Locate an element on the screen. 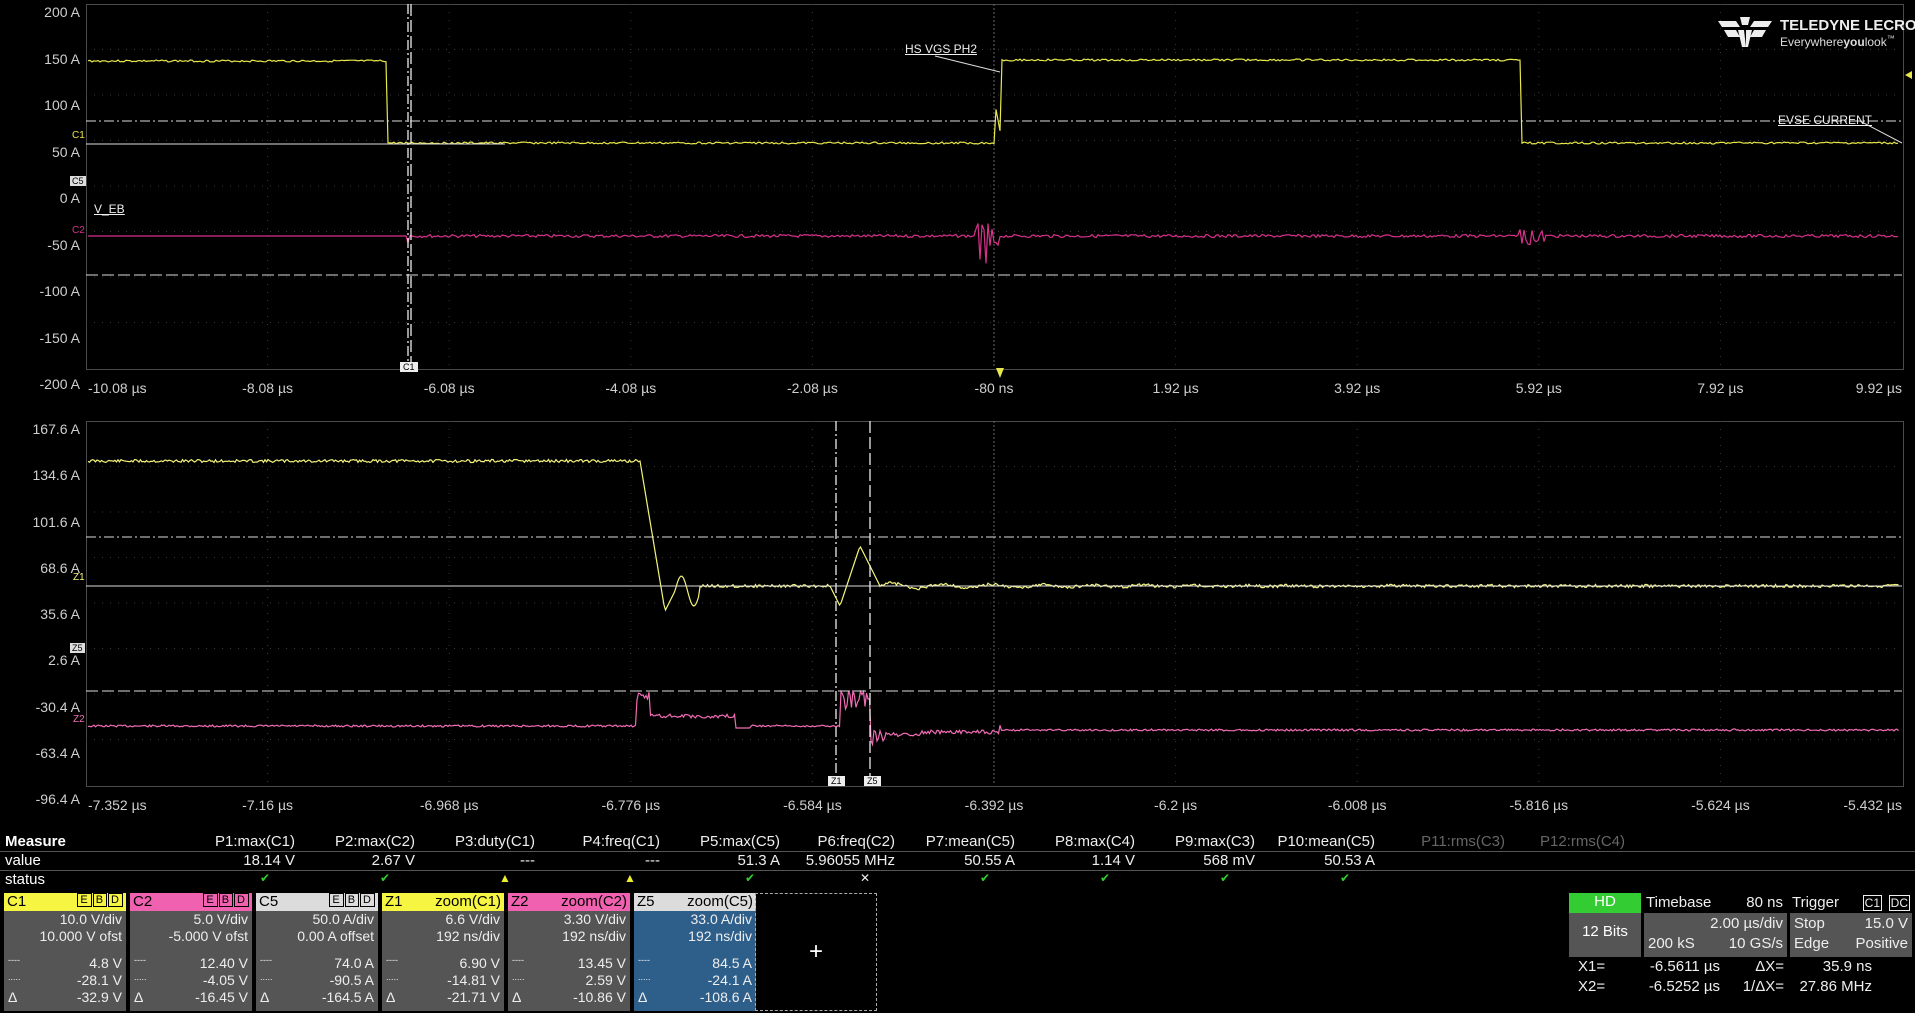  channel-line: ---- 13.45 V is located at coordinates (569, 963).